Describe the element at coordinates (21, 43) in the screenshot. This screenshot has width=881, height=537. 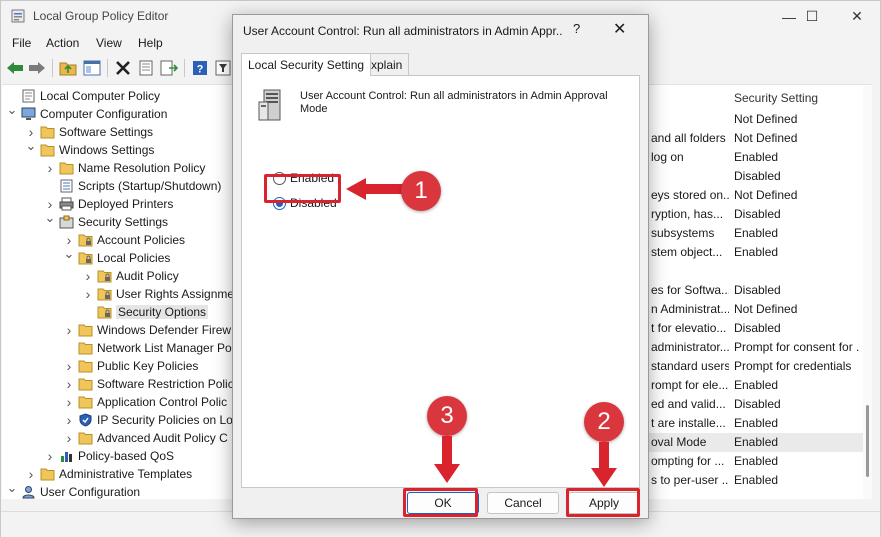
I see `menu-file: File` at that location.